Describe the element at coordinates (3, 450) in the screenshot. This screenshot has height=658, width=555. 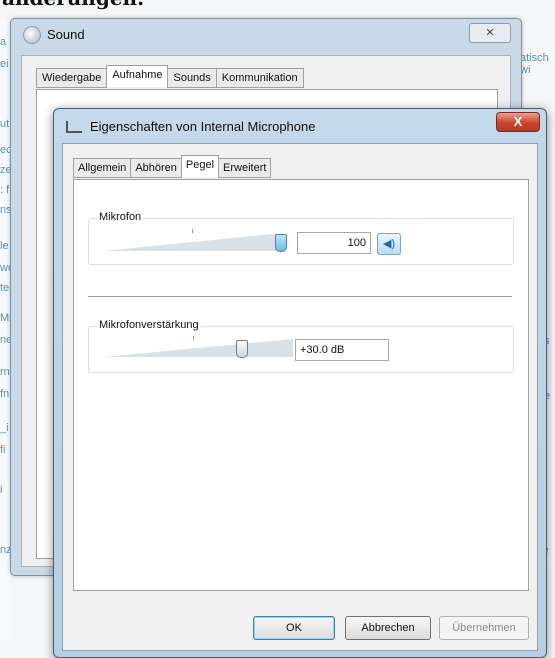
I see `background-left-fragment: fi` at that location.